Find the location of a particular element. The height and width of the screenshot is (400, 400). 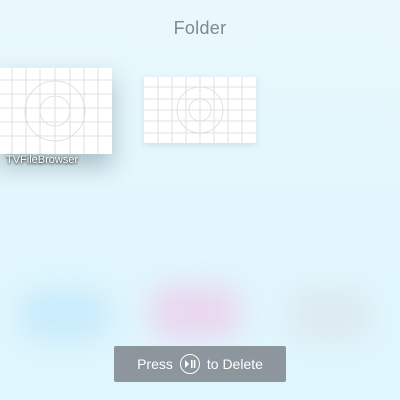

app-tile-tvfilebrowser is located at coordinates (56, 111).